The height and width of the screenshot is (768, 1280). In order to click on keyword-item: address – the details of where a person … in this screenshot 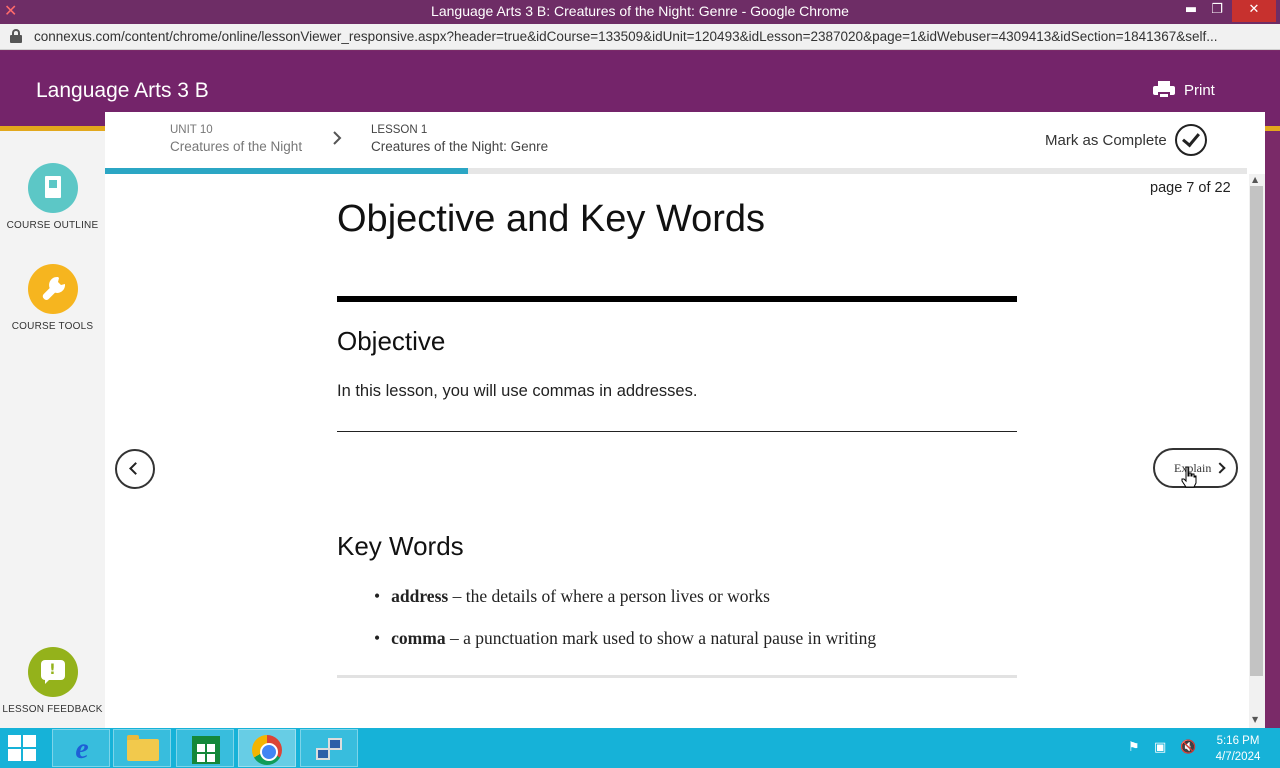, I will do `click(625, 607)`.